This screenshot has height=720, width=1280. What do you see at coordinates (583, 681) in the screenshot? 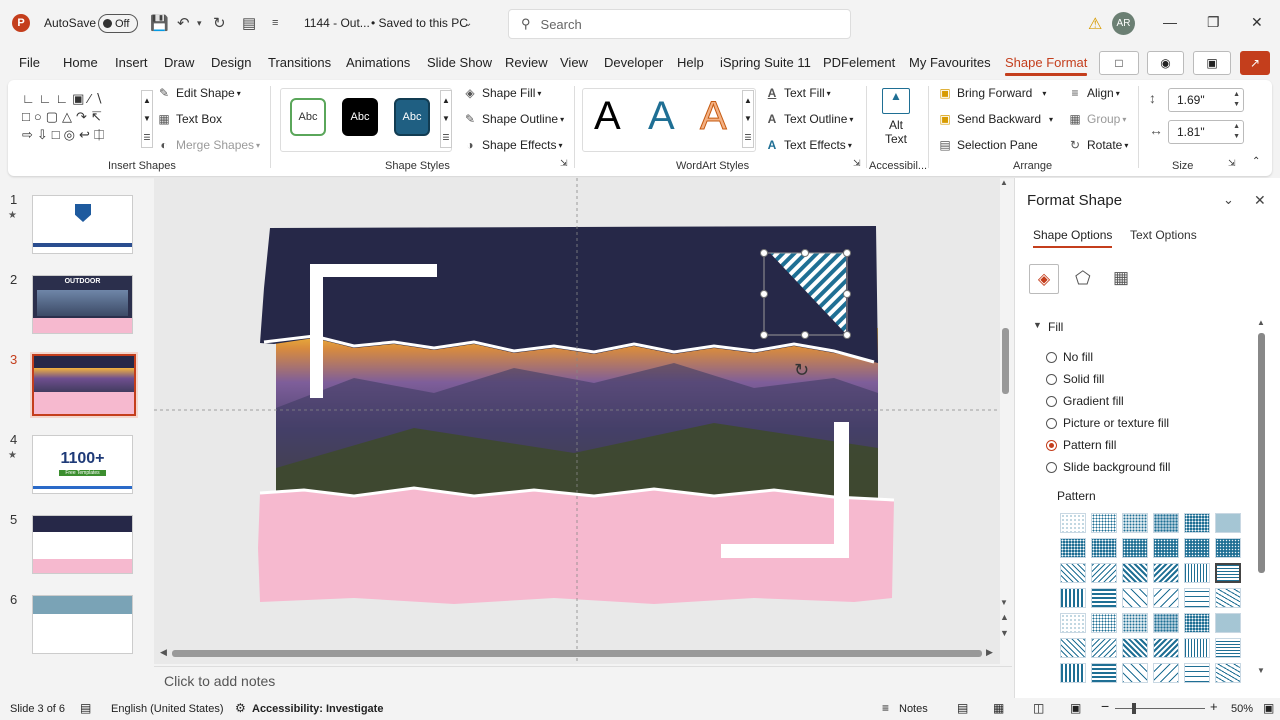
I see `notes-area: Click to add notes` at bounding box center [583, 681].